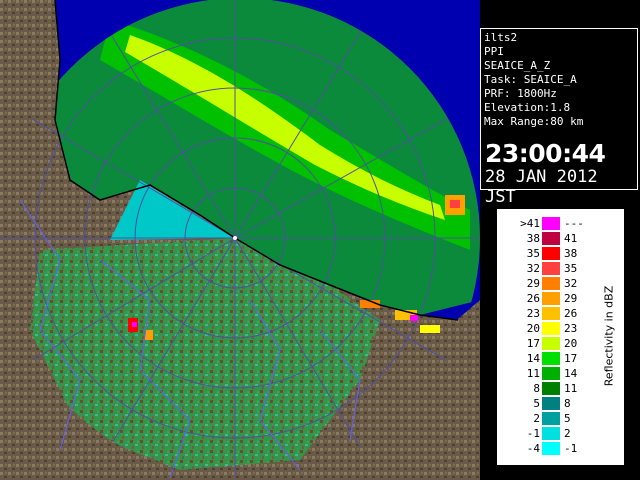 The height and width of the screenshot is (480, 640). I want to click on legend-high-value: 17, so click(571, 358).